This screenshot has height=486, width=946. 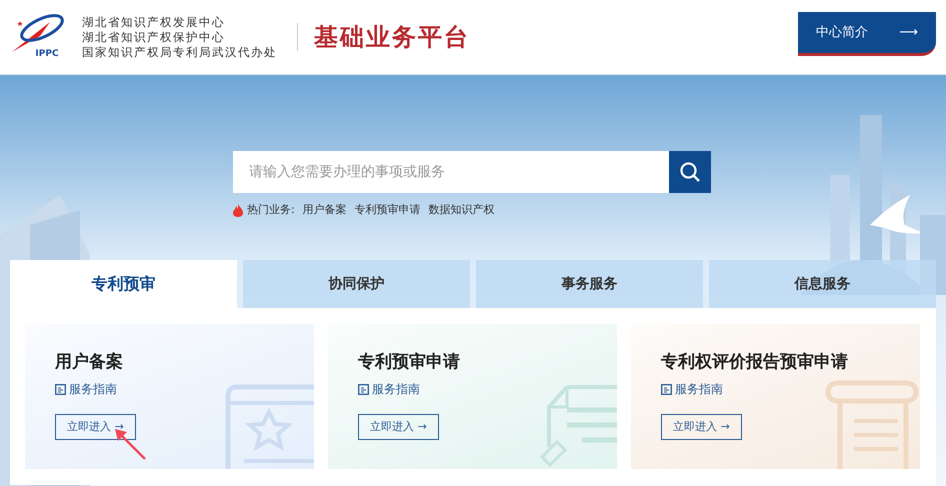 I want to click on service-title: 专利权评价报告预审申请, so click(x=755, y=362).